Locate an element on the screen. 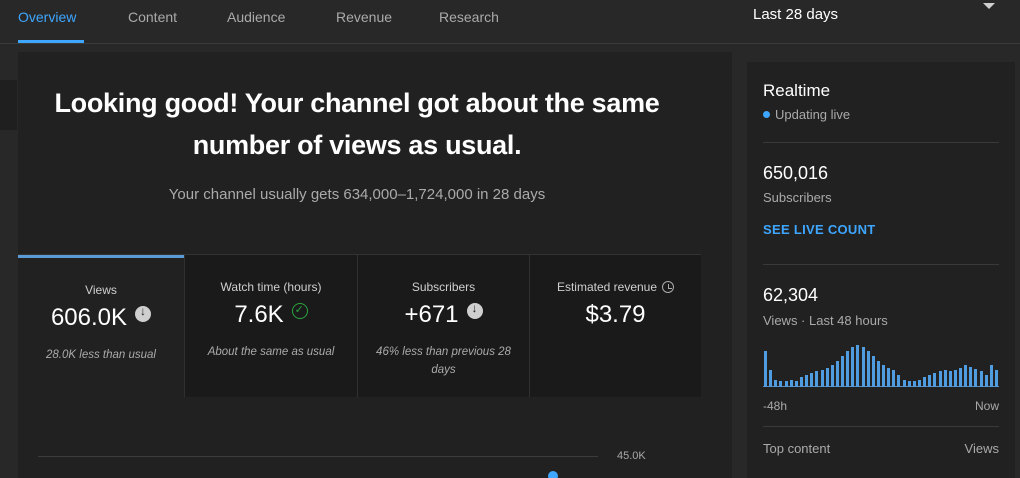  see-live-count-link: SEE LIVE COUNT is located at coordinates (819, 229).